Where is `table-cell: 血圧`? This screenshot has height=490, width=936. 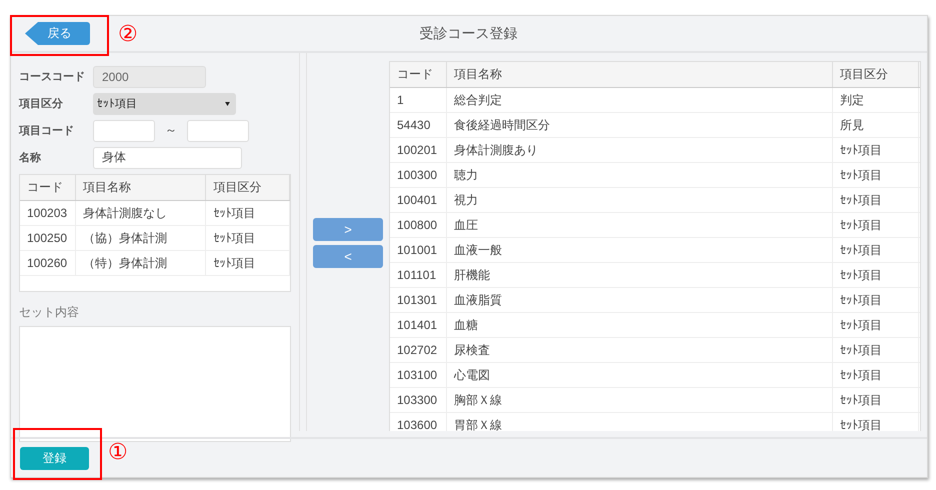 table-cell: 血圧 is located at coordinates (640, 225).